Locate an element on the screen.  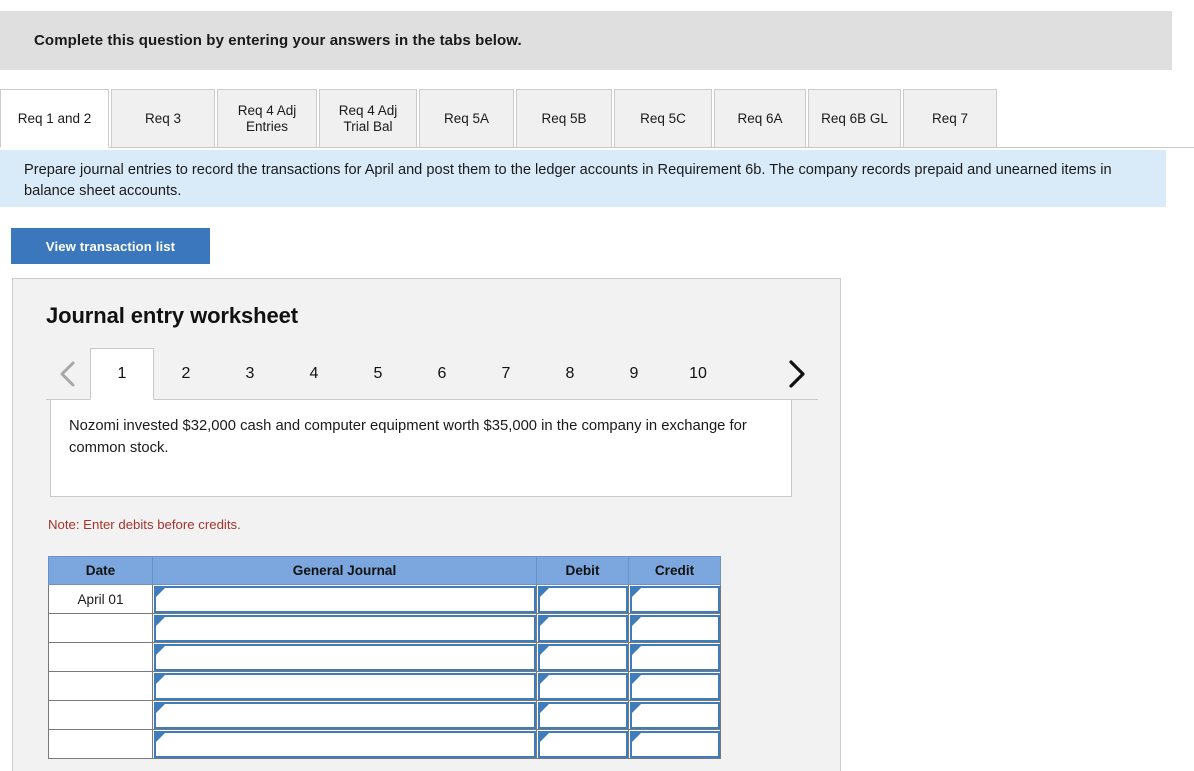
tab-req-4-adj-entries: Req 4 Adj Entries is located at coordinates (267, 118).